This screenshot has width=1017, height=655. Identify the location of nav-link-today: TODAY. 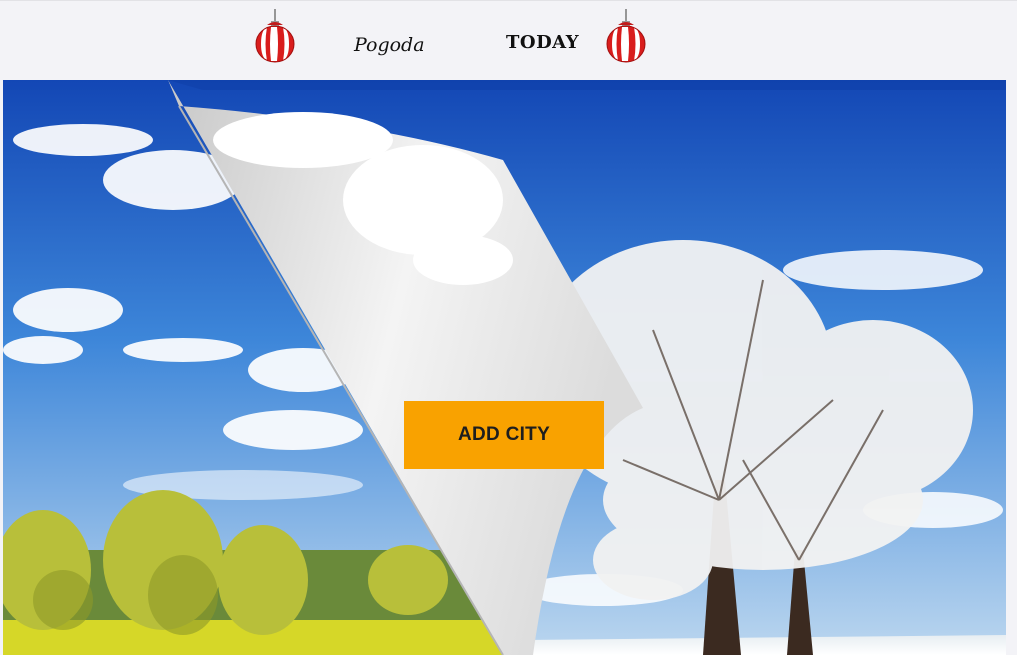
(542, 42).